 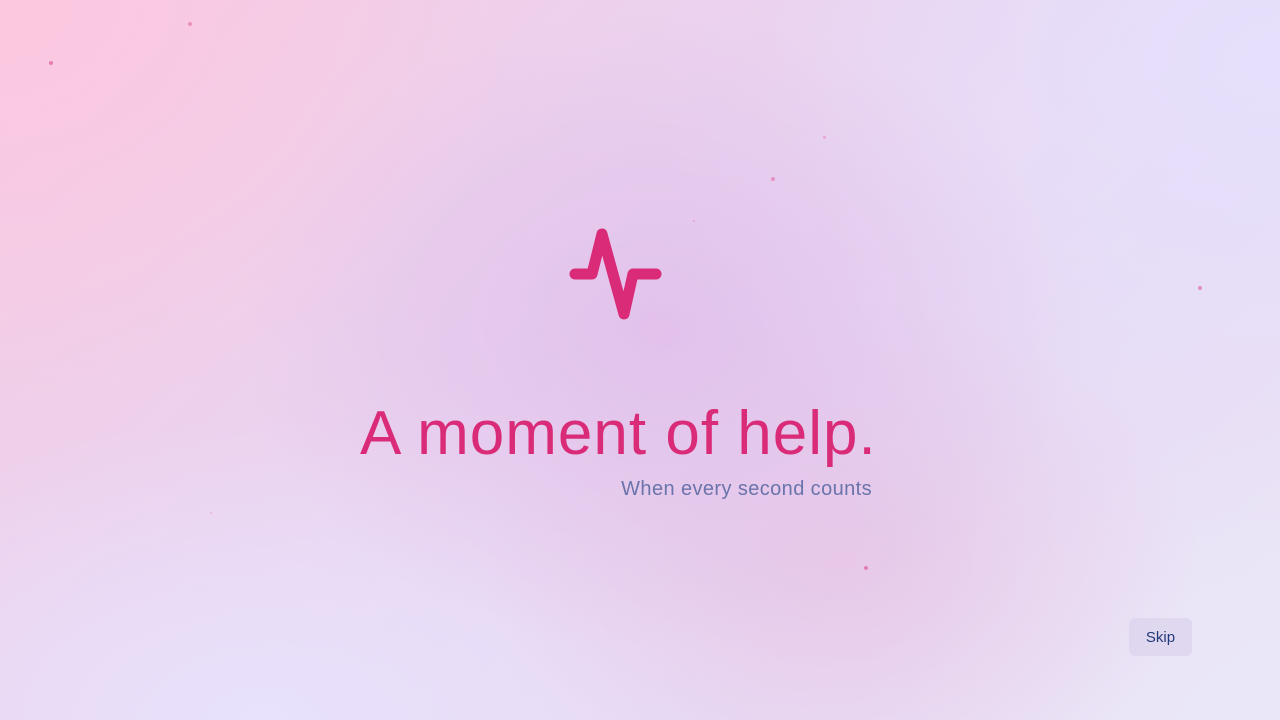 I want to click on headline: A moment of help., so click(x=618, y=433).